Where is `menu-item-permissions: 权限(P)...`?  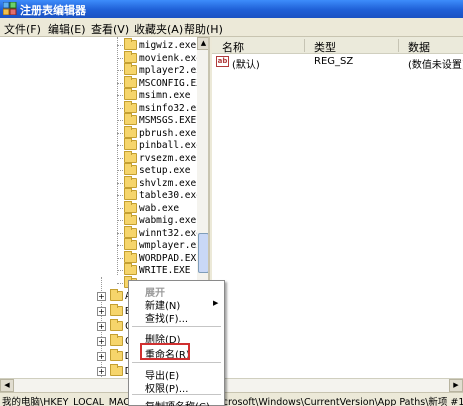
menu-item-permissions: 权限(P)... is located at coordinates (176, 386).